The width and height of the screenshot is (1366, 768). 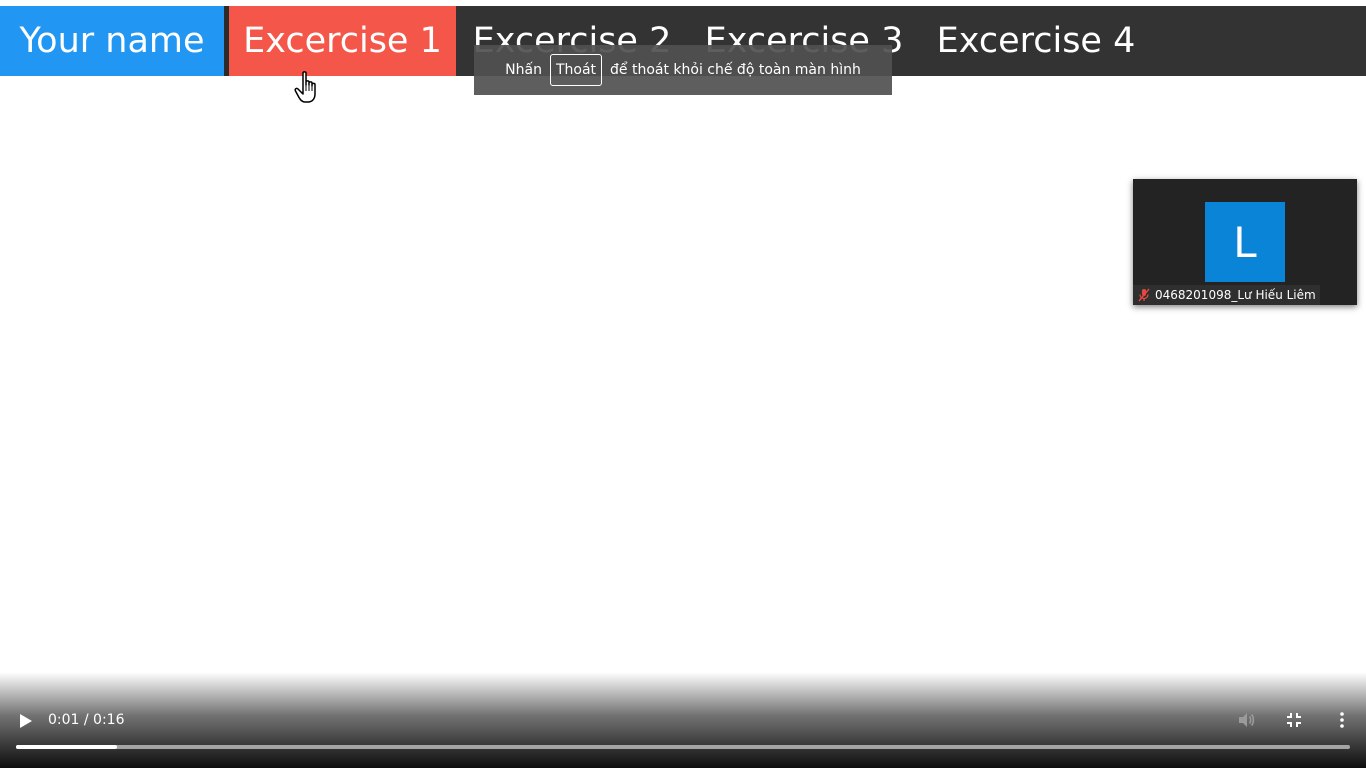 I want to click on nav-tab-excercise-1: Excercise 1, so click(x=342, y=41).